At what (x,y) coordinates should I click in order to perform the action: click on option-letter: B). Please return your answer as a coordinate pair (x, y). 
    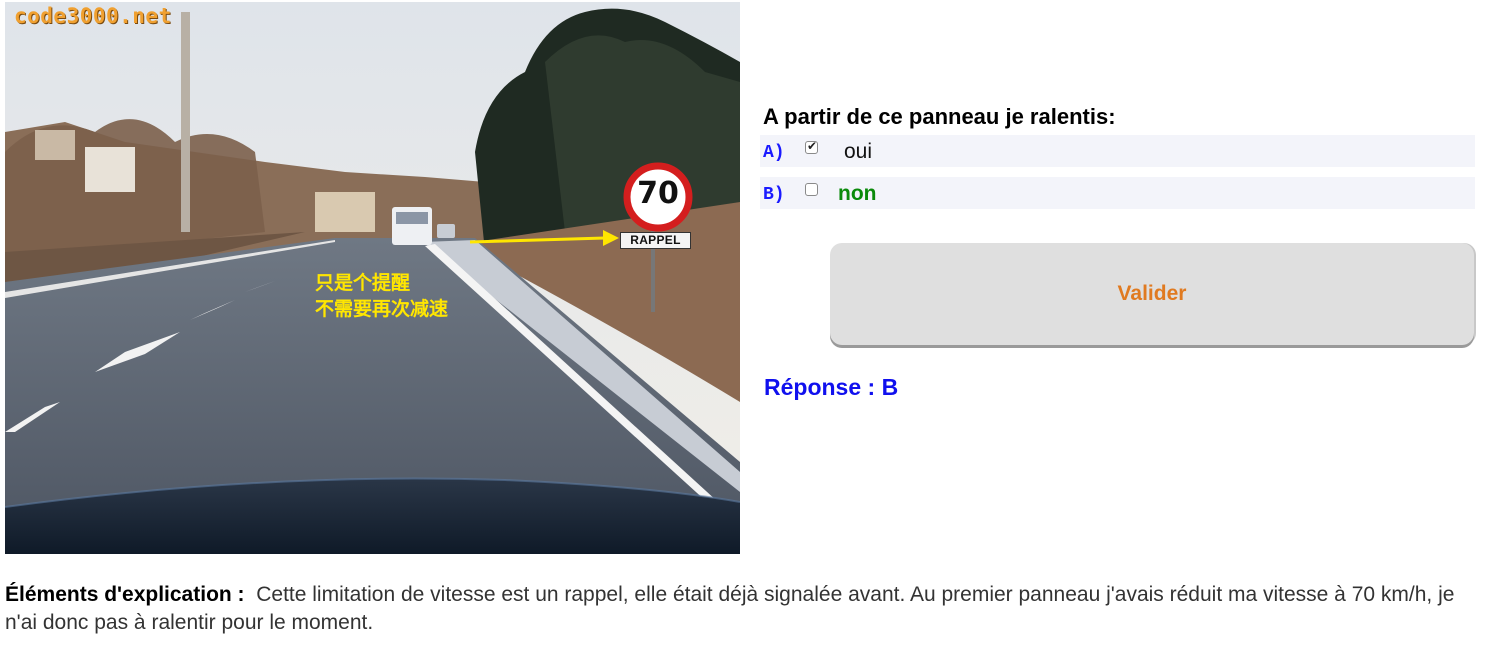
    Looking at the image, I should click on (774, 195).